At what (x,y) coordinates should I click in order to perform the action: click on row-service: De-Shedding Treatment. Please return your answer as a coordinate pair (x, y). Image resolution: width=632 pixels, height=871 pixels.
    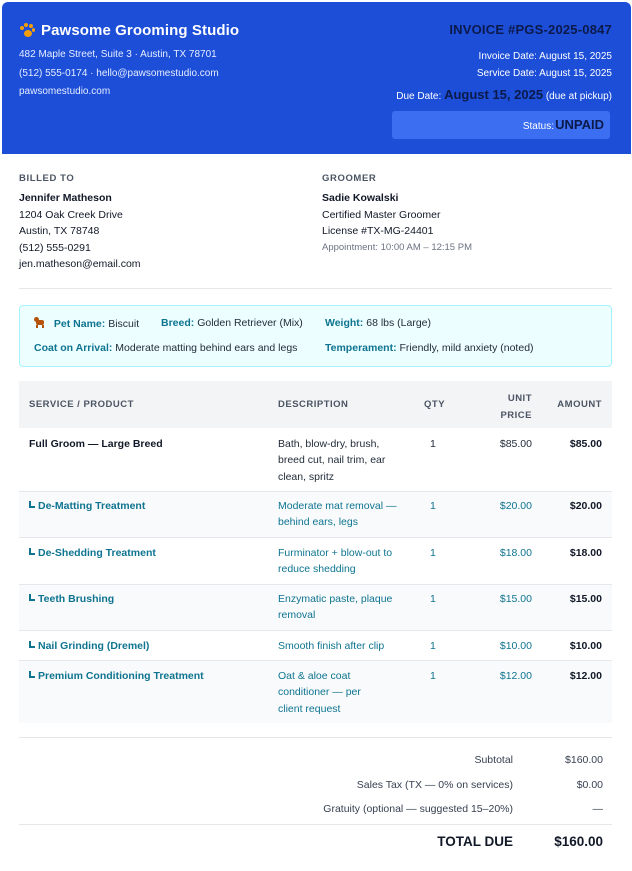
    Looking at the image, I should click on (92, 553).